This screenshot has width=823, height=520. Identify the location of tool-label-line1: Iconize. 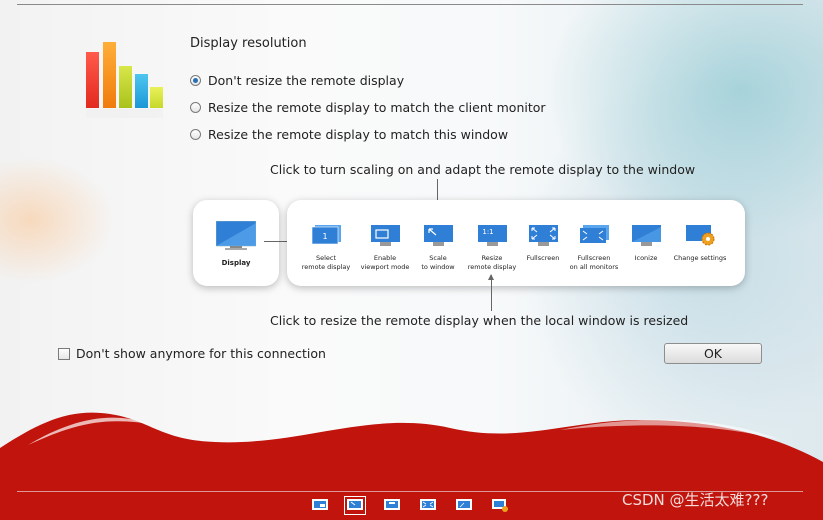
(646, 258).